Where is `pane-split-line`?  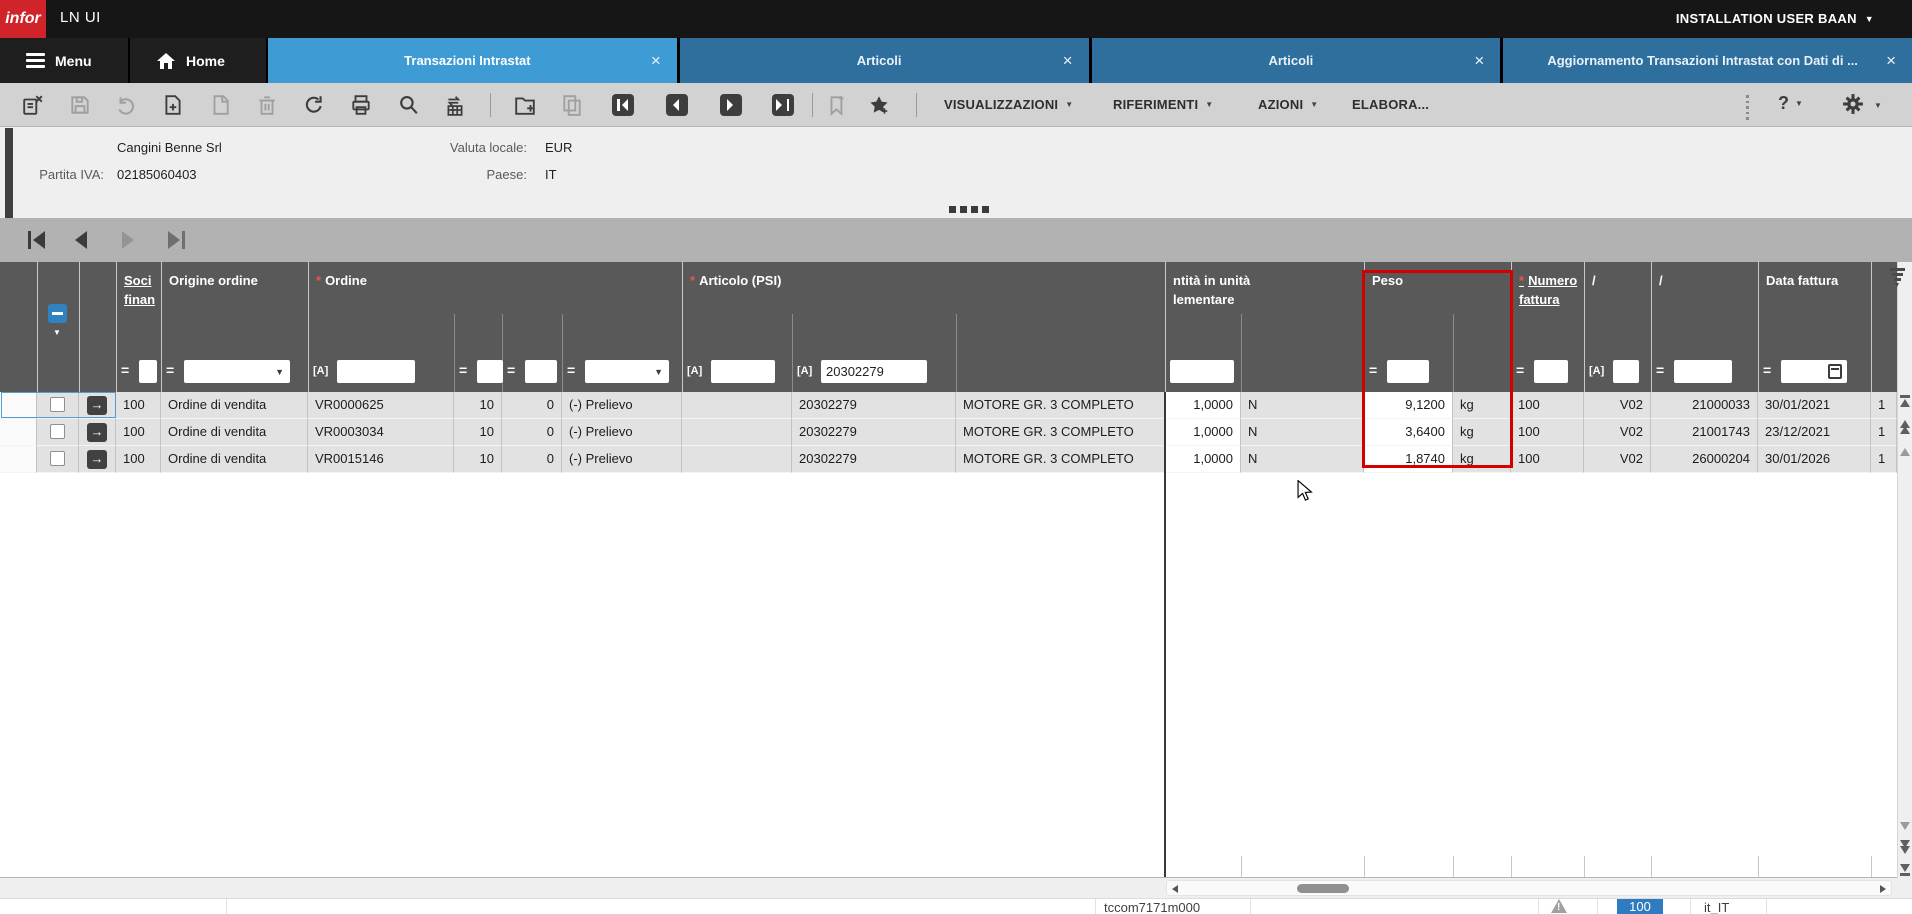
pane-split-line is located at coordinates (1165, 635).